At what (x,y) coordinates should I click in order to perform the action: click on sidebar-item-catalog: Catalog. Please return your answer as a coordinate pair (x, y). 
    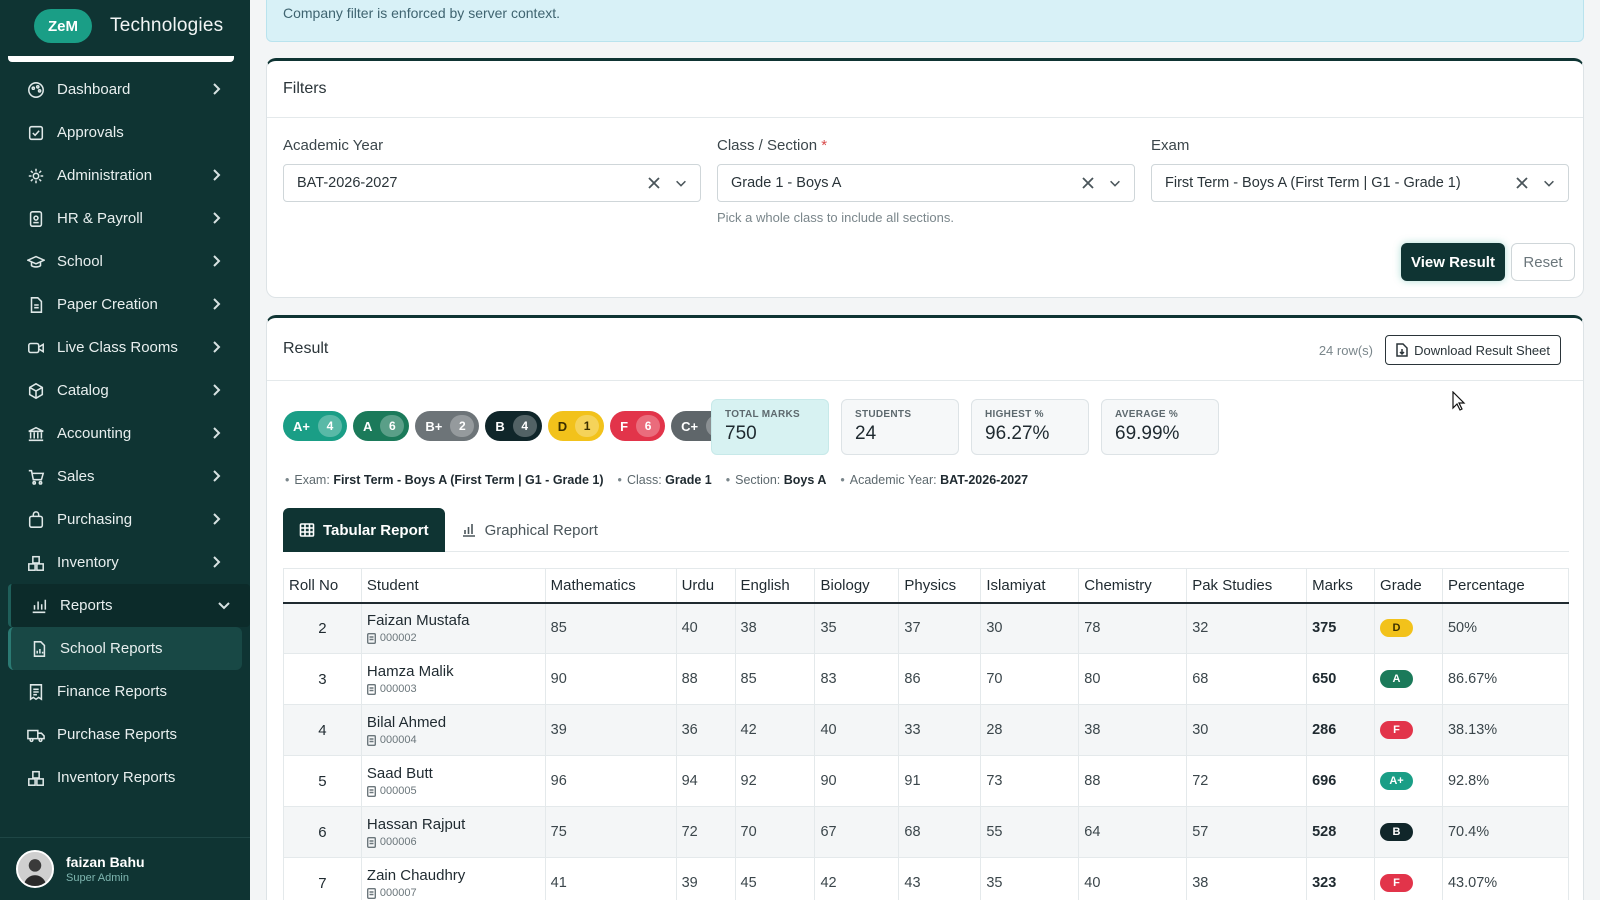
    Looking at the image, I should click on (125, 390).